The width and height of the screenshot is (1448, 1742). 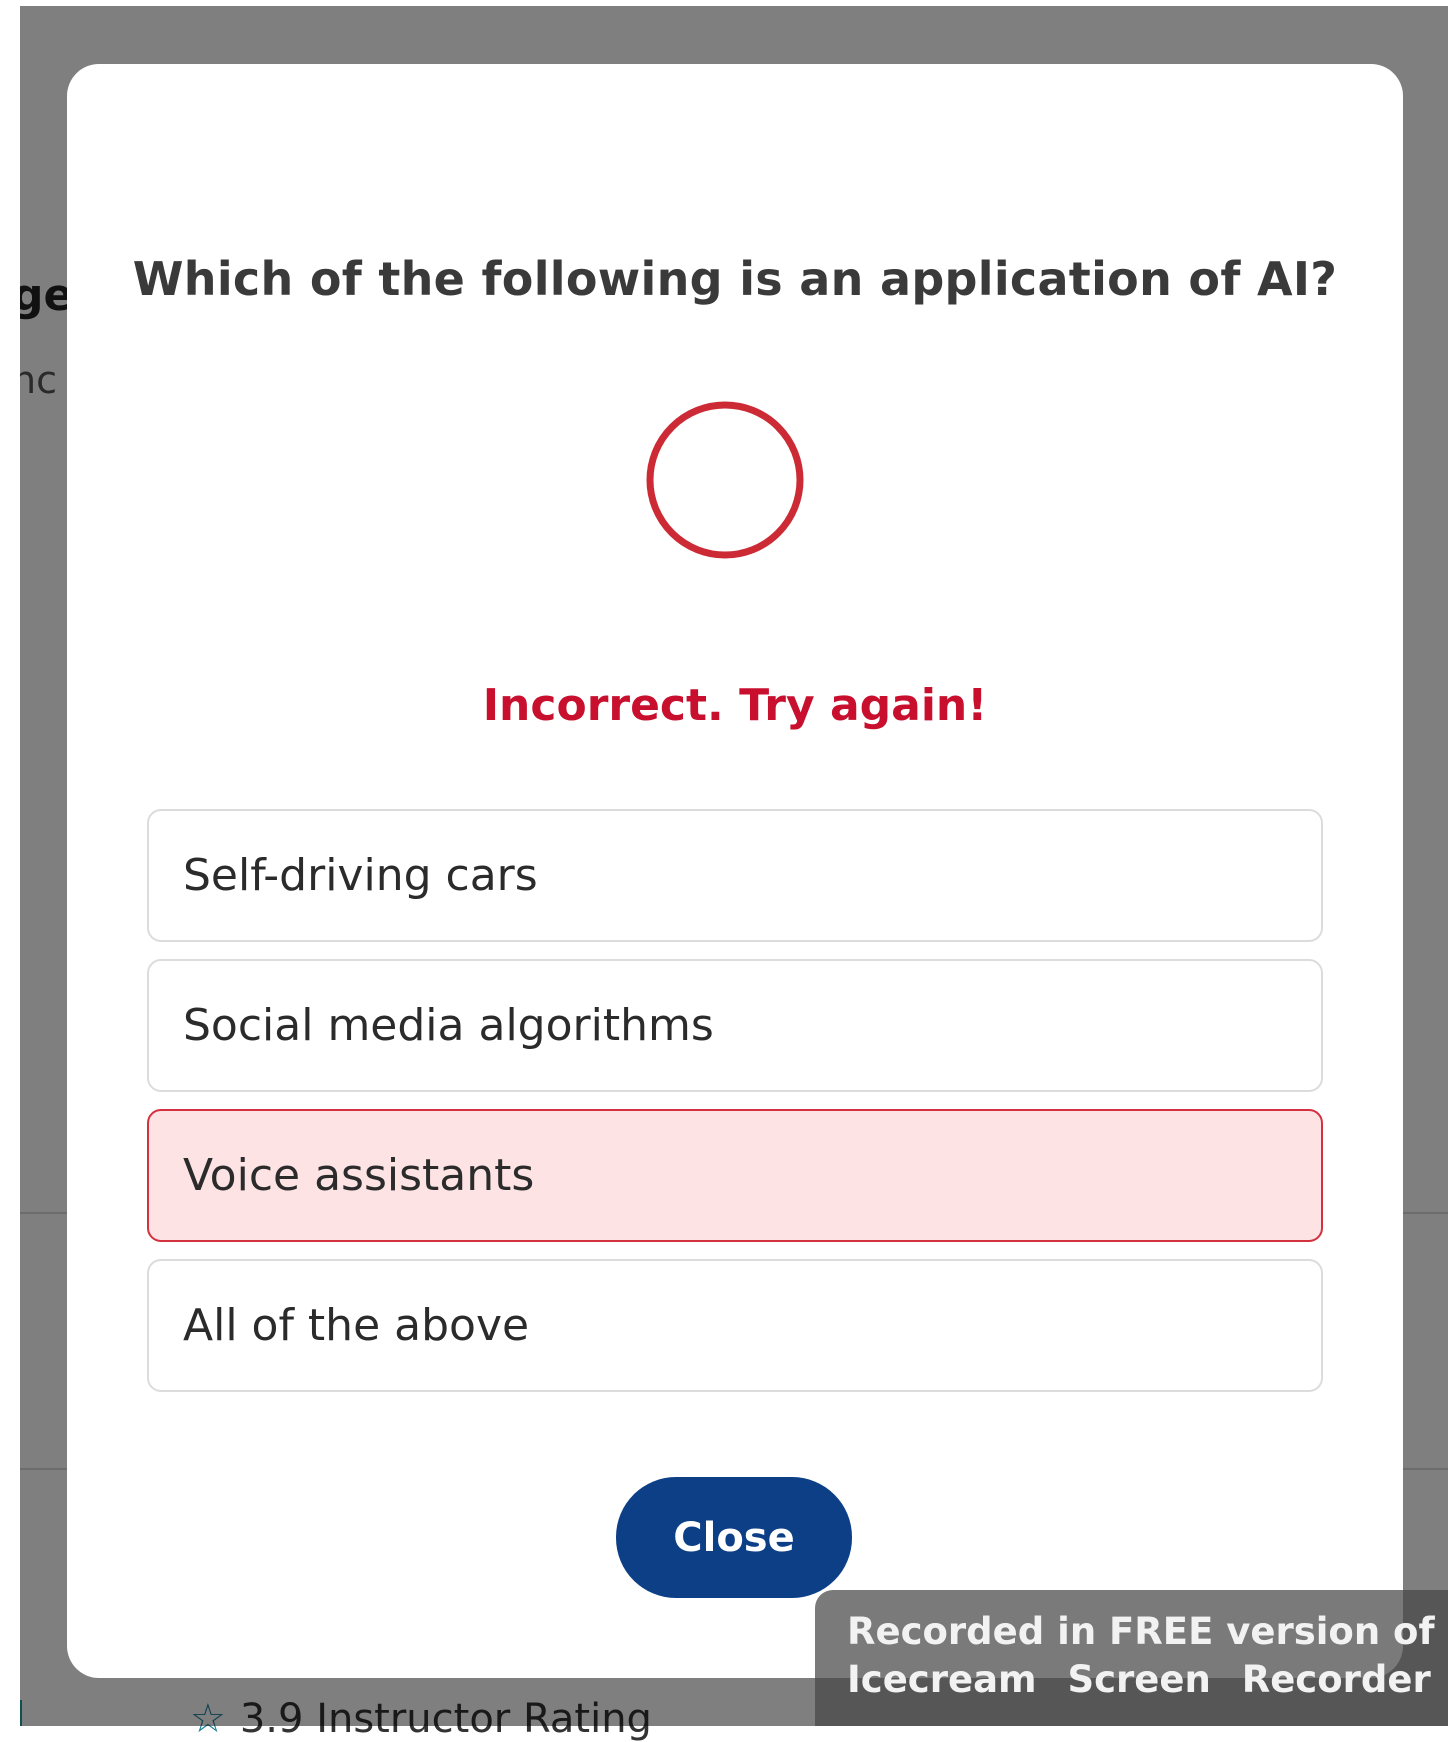 I want to click on answer-option-label: Voice assistants, so click(x=359, y=1175).